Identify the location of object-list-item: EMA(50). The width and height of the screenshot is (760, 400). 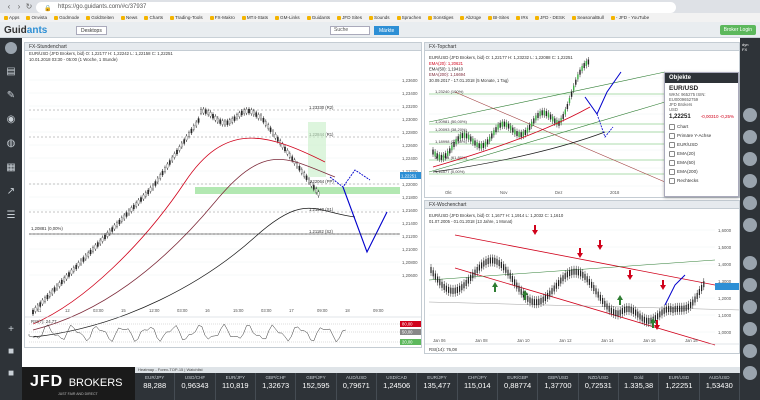
(701, 162).